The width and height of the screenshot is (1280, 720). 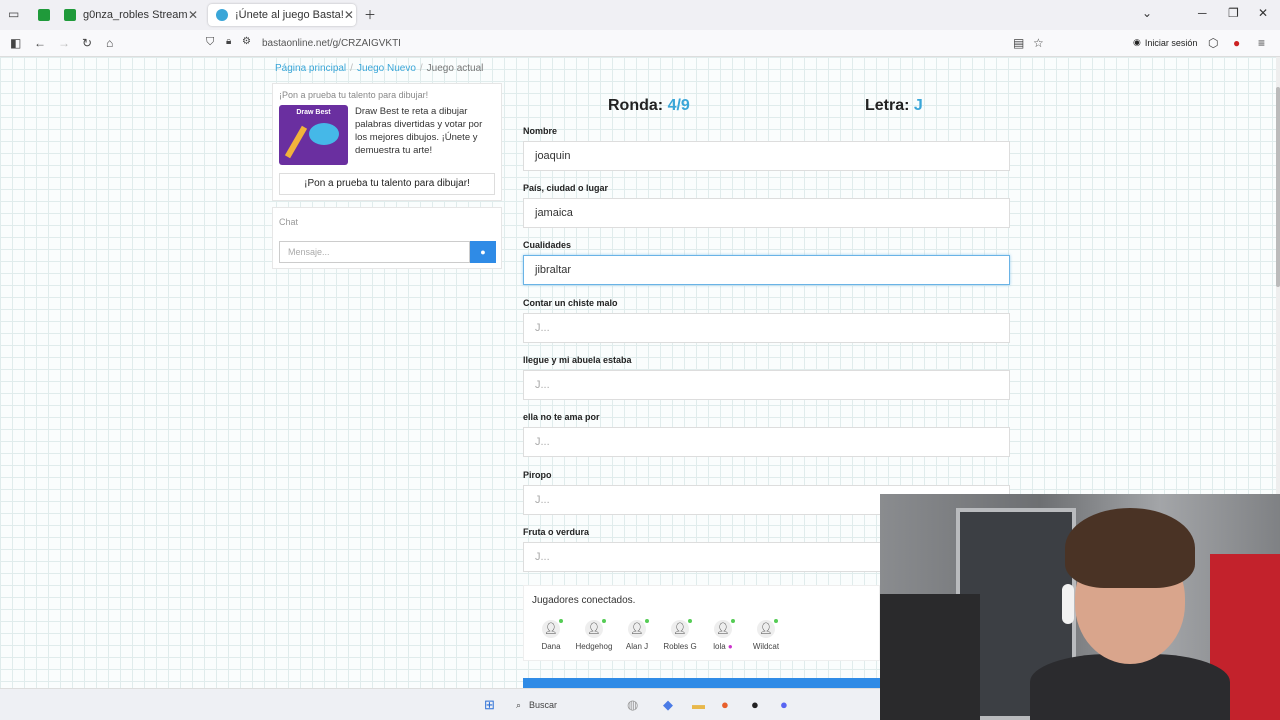 What do you see at coordinates (570, 303) in the screenshot?
I see `field-label-chiste: Contar un chiste malo` at bounding box center [570, 303].